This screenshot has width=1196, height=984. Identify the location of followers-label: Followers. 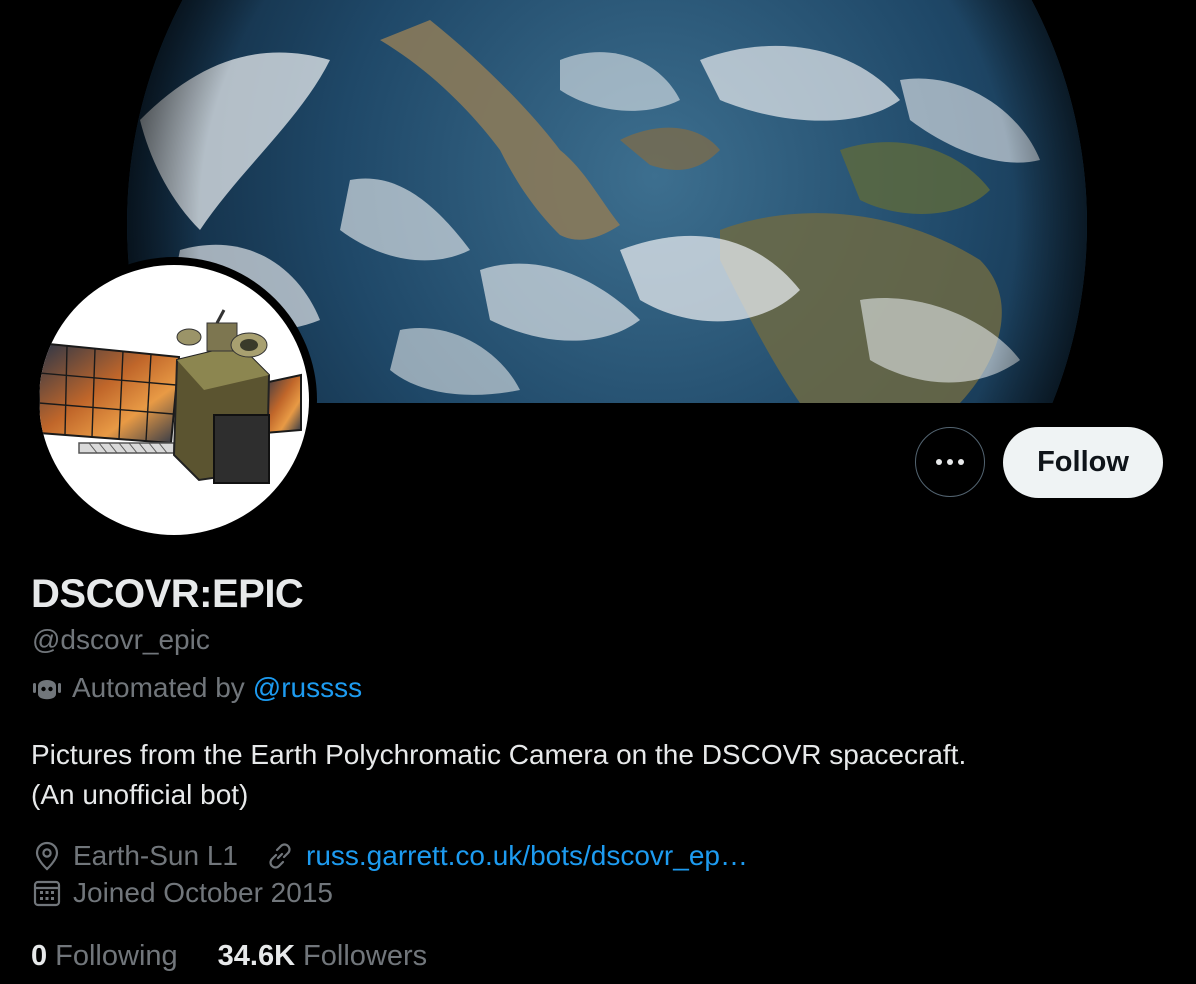
(365, 956).